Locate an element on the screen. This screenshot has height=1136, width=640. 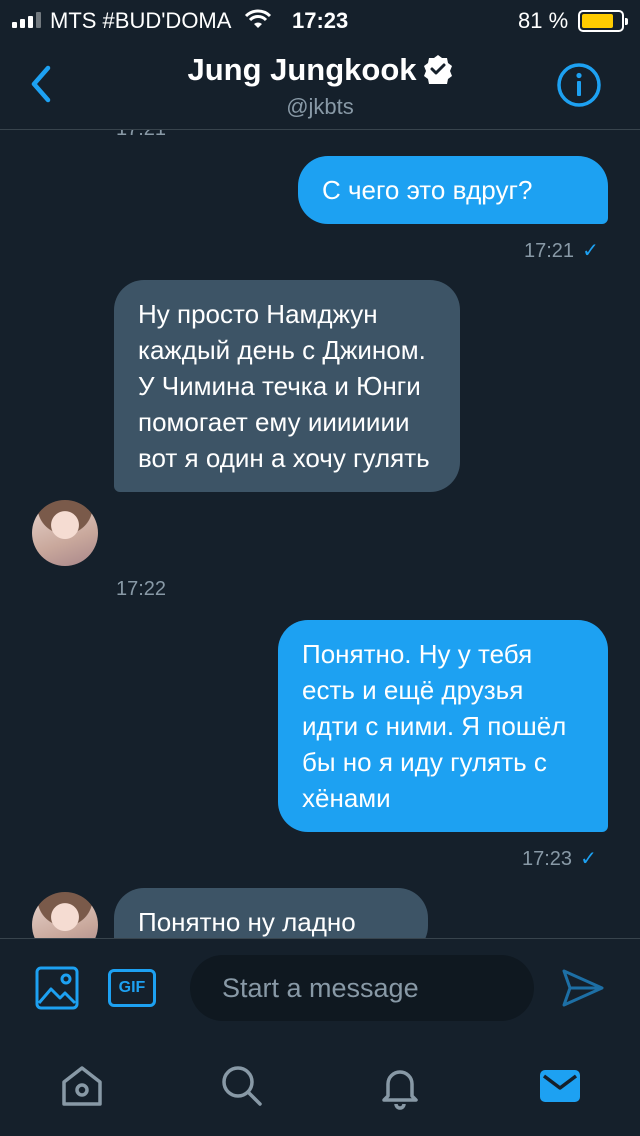
incoming-message: Понятно ну ладно is located at coordinates (271, 913).